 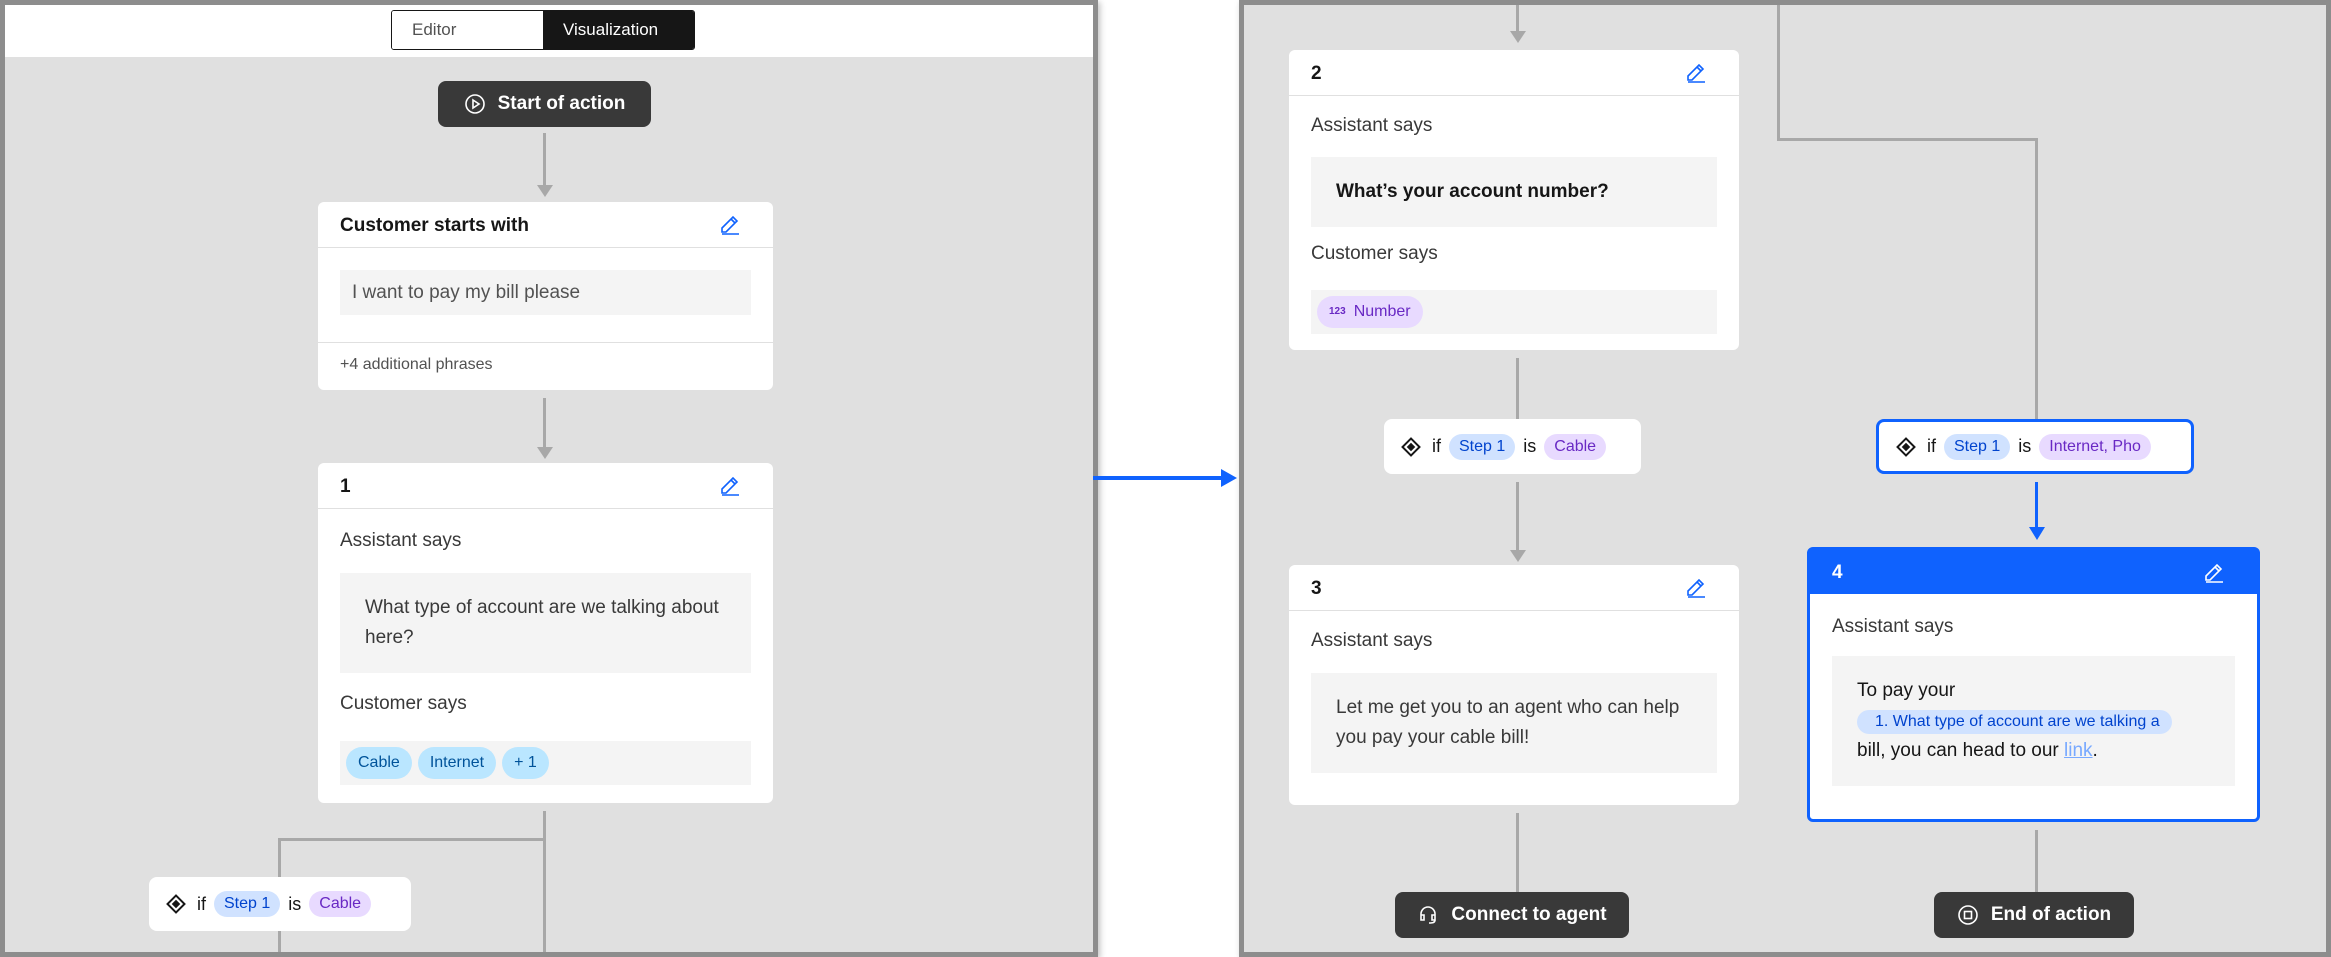 What do you see at coordinates (545, 486) in the screenshot?
I see `card-header: 1` at bounding box center [545, 486].